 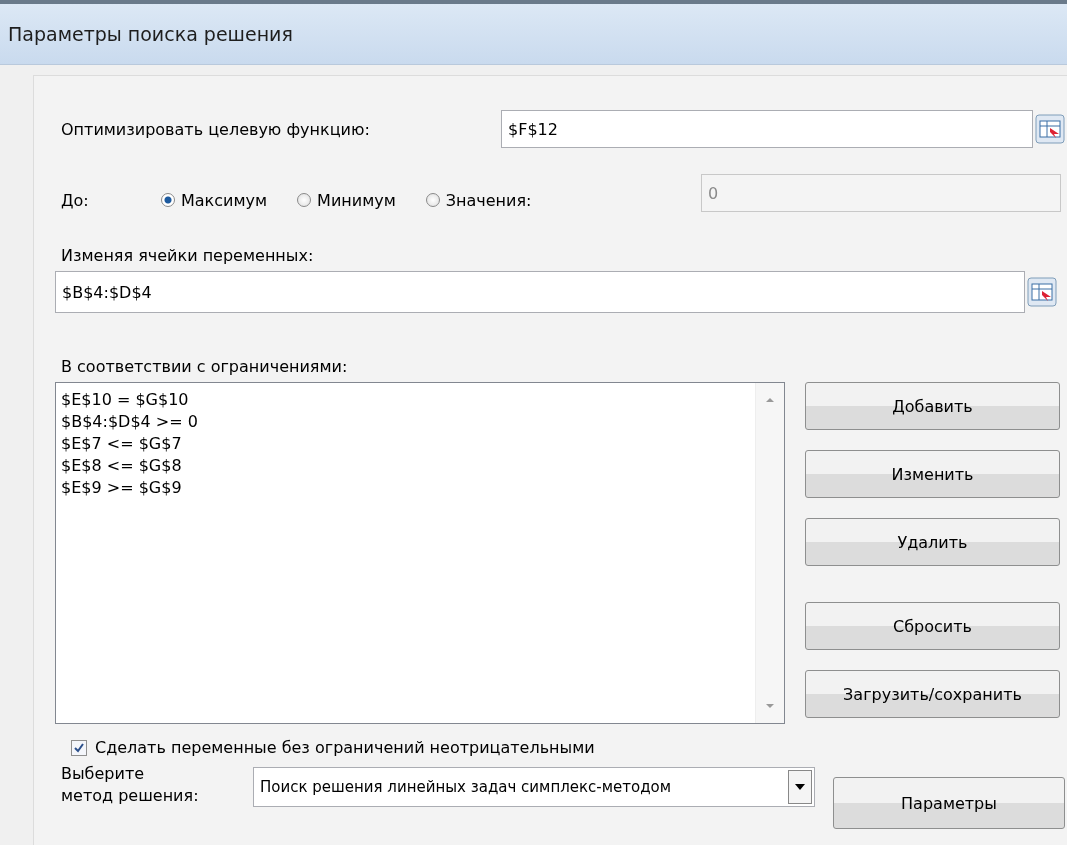 What do you see at coordinates (770, 706) in the screenshot?
I see `scroll-down-icon` at bounding box center [770, 706].